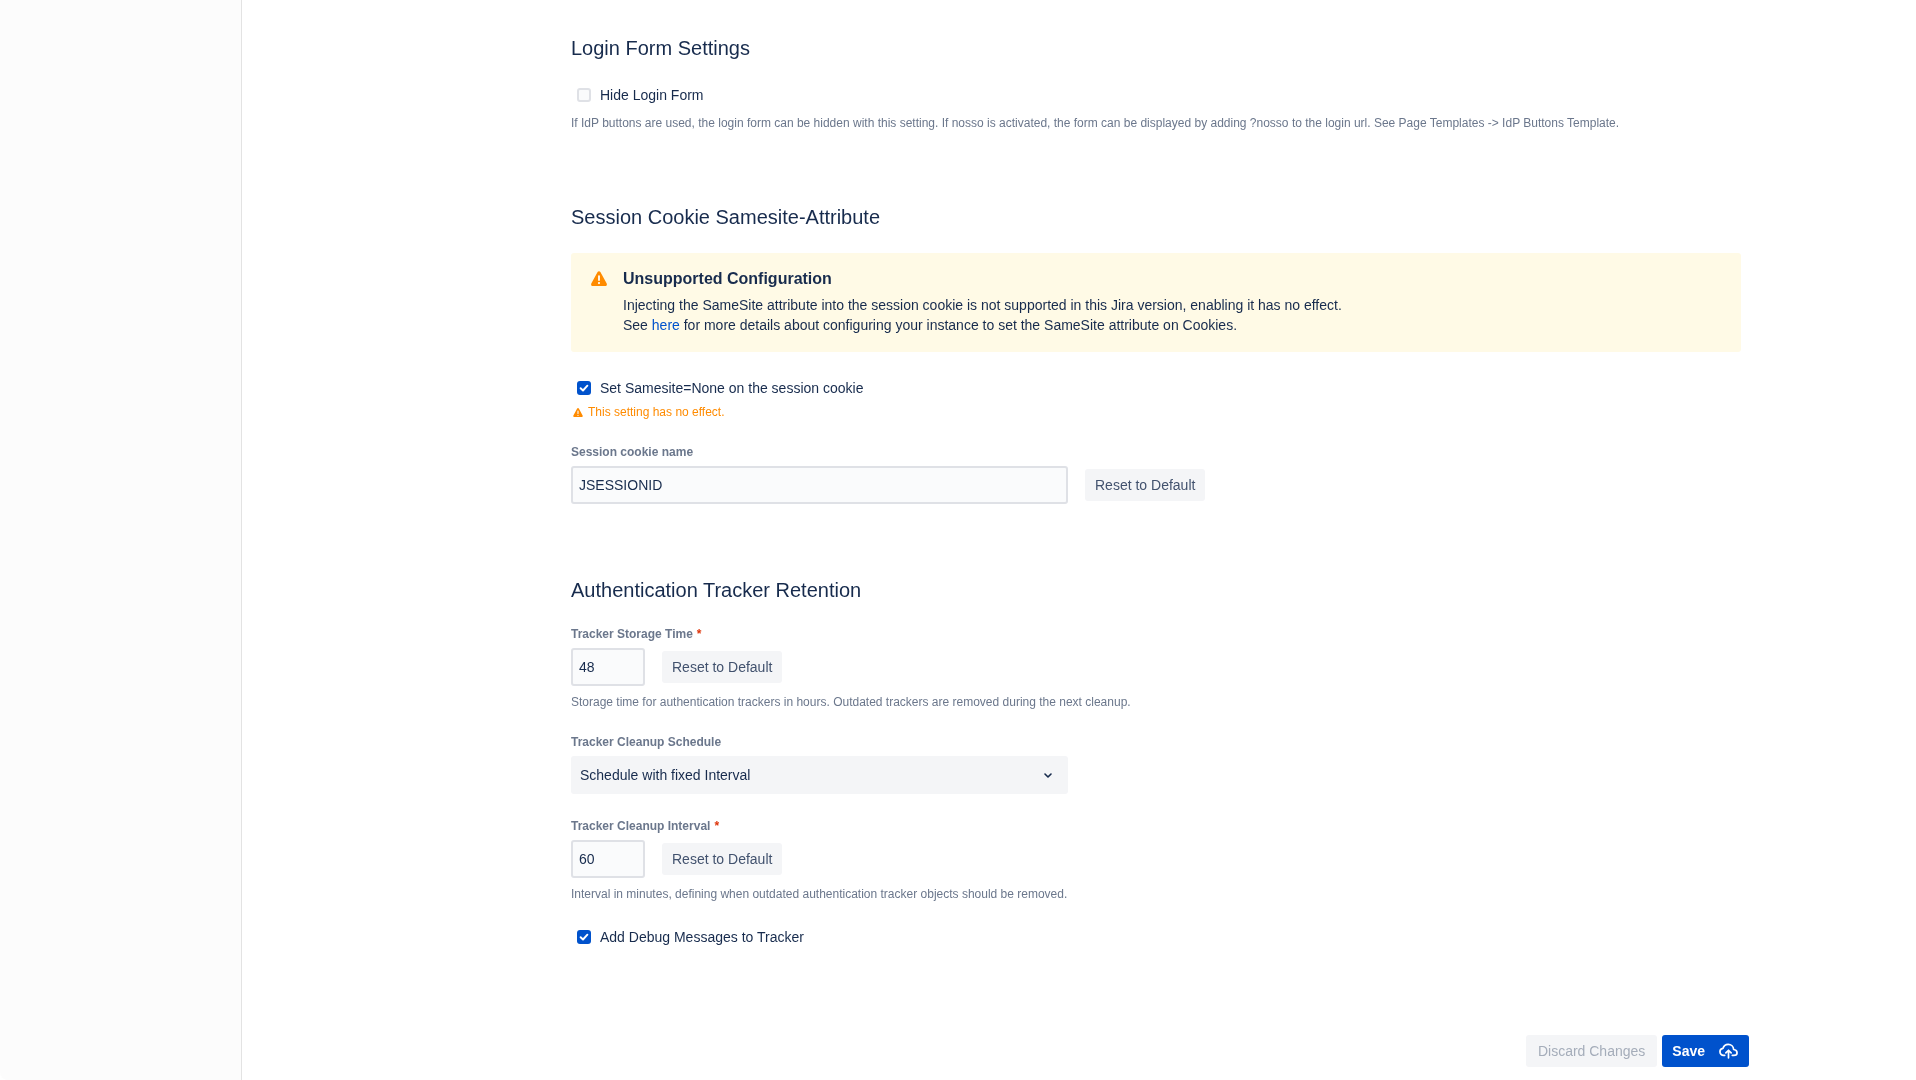 Image resolution: width=1916 pixels, height=1080 pixels. Describe the element at coordinates (652, 95) in the screenshot. I see `checkbox-label: Hide Login Form` at that location.